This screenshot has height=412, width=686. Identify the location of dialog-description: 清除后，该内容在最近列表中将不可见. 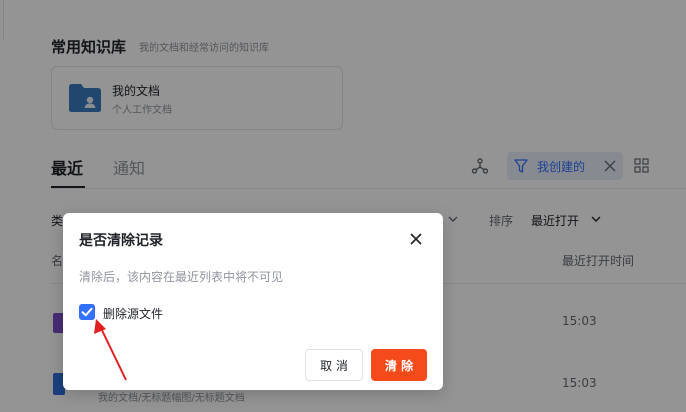
(181, 277).